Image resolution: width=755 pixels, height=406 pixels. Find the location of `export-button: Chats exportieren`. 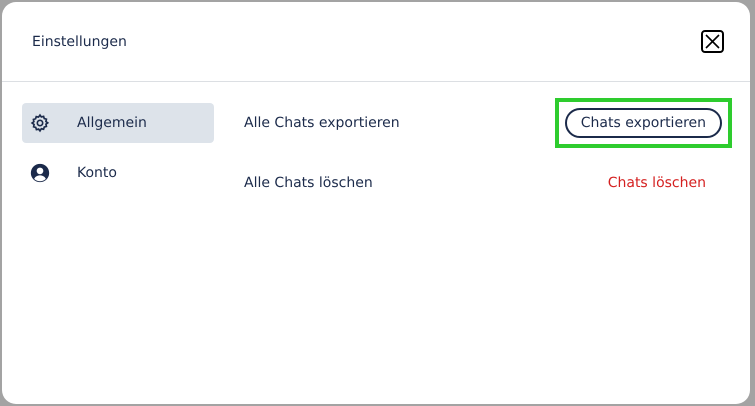

export-button: Chats exportieren is located at coordinates (643, 123).